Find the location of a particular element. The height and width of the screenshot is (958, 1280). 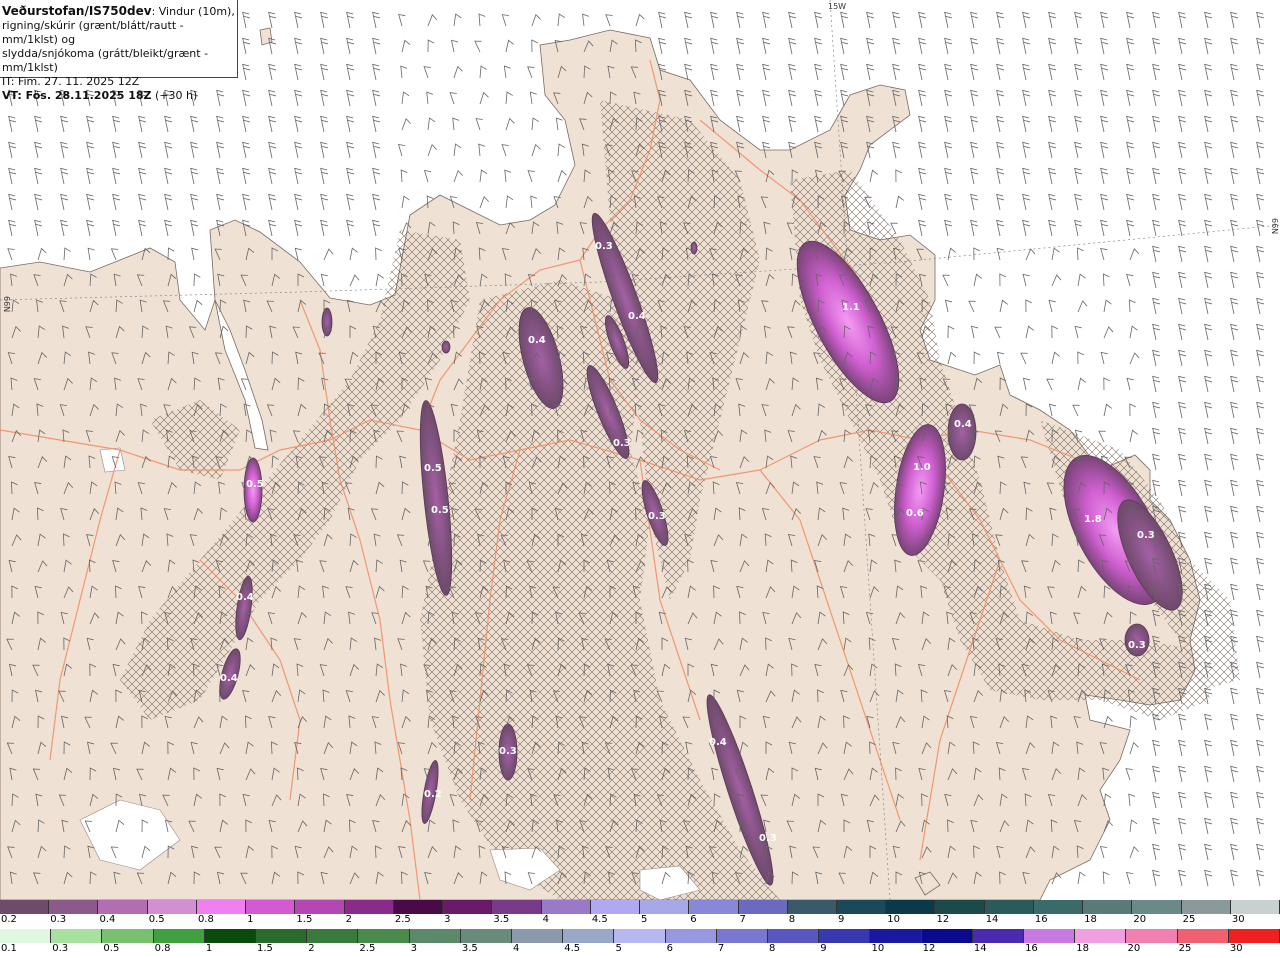

initial-time: IT: Fim. 27. 11. 2025 12Z is located at coordinates (71, 81).